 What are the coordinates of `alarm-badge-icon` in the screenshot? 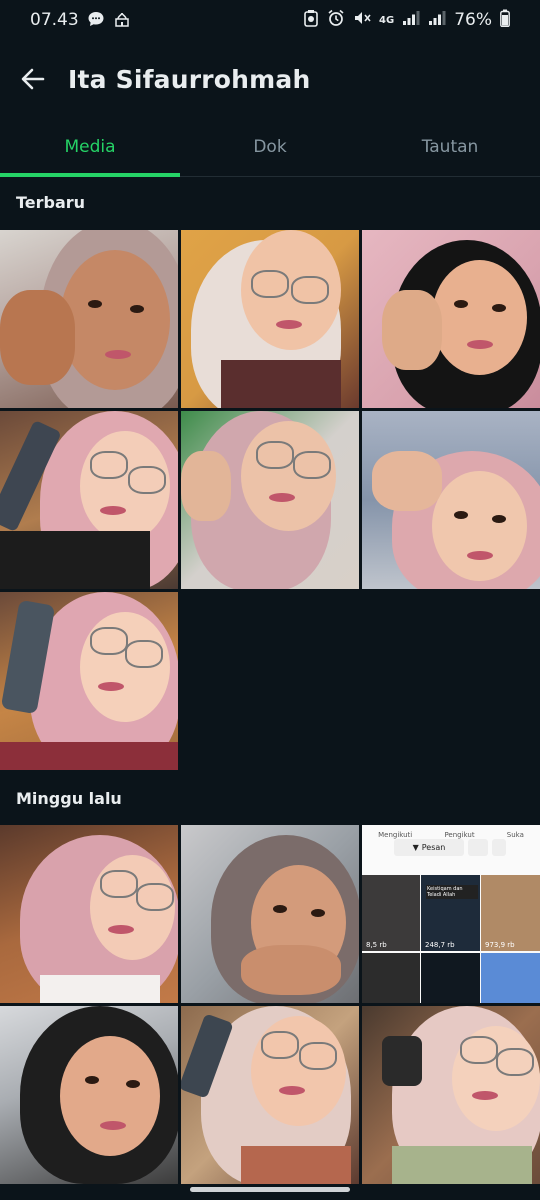 It's located at (311, 20).